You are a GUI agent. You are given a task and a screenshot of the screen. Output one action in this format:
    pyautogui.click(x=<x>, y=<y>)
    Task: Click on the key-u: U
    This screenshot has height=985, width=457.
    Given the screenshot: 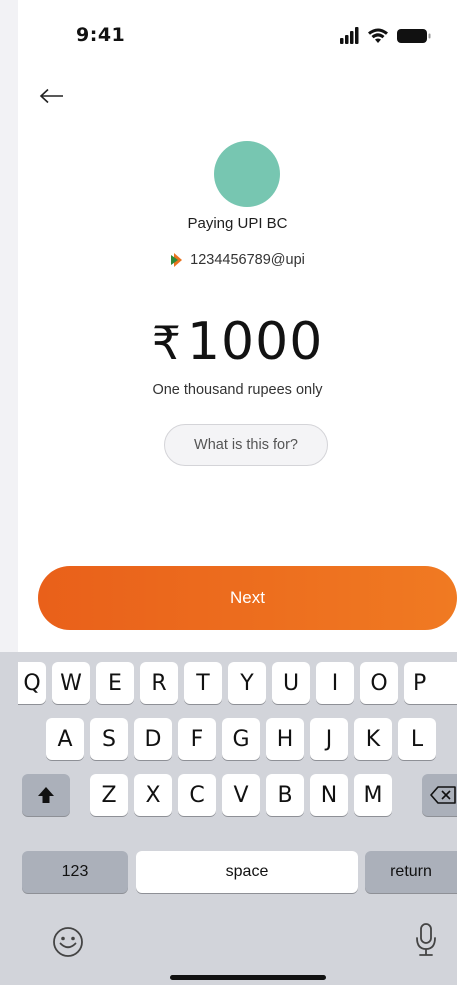 What is the action you would take?
    pyautogui.click(x=291, y=683)
    